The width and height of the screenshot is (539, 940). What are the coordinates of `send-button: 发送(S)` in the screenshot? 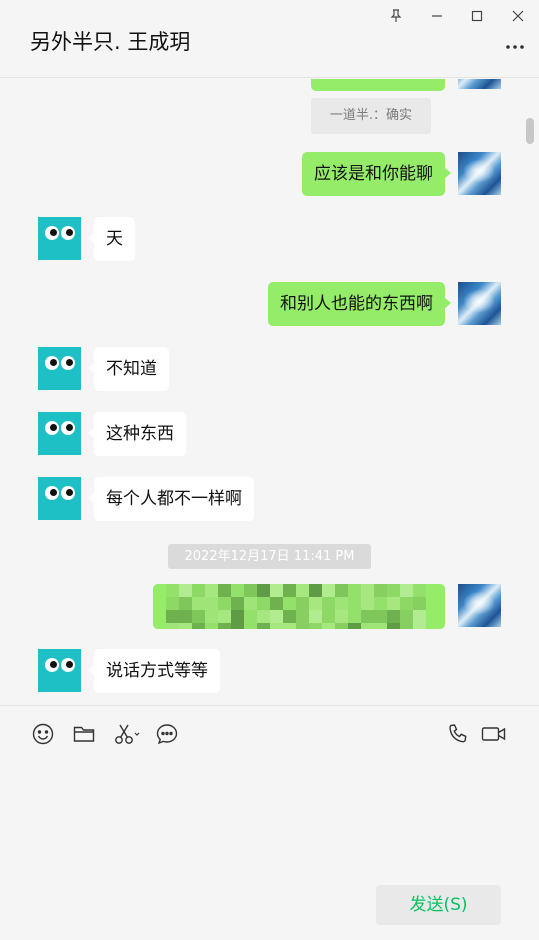 It's located at (438, 905).